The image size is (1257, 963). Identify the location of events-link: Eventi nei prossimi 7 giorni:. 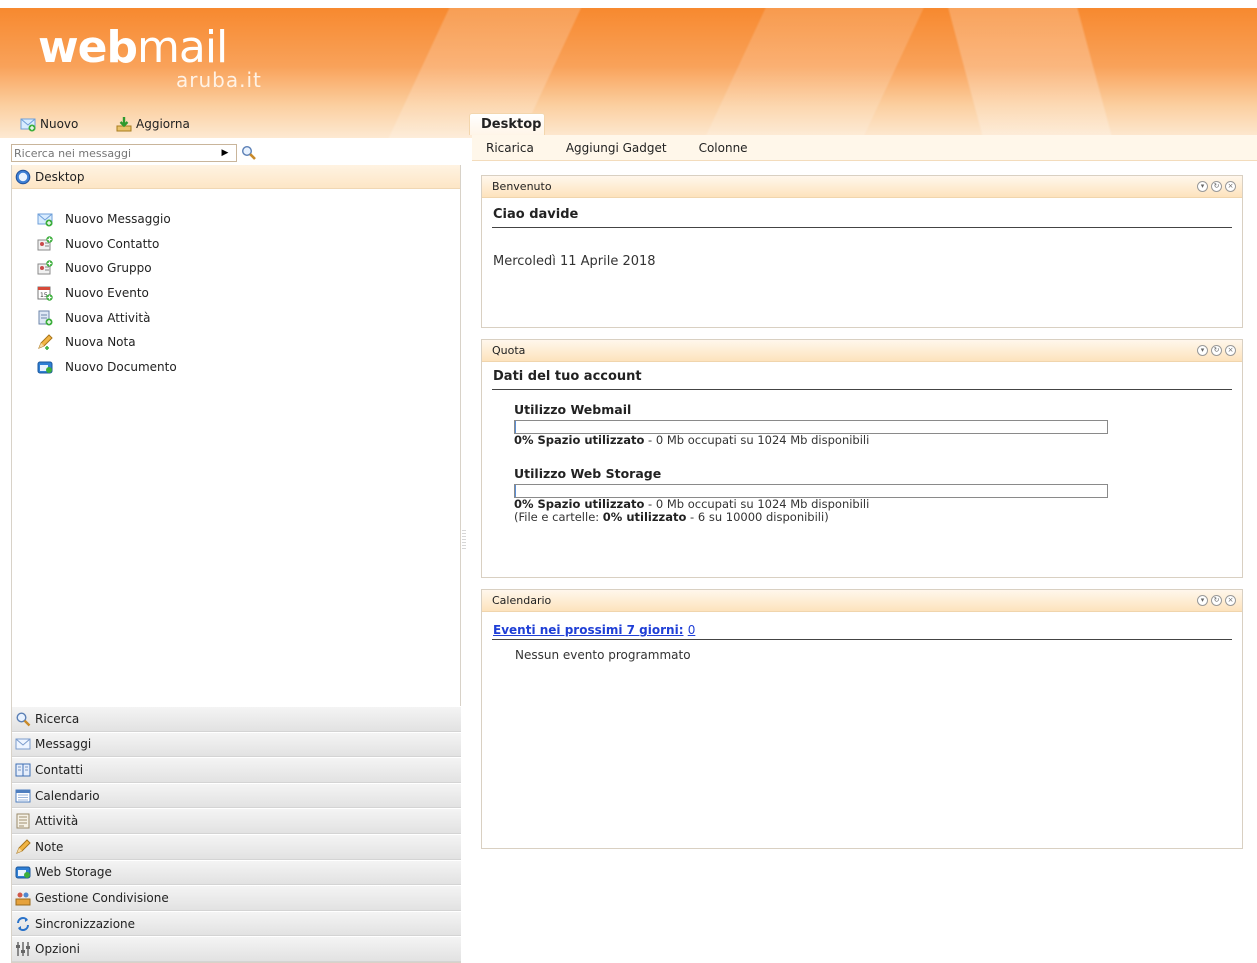
(588, 630).